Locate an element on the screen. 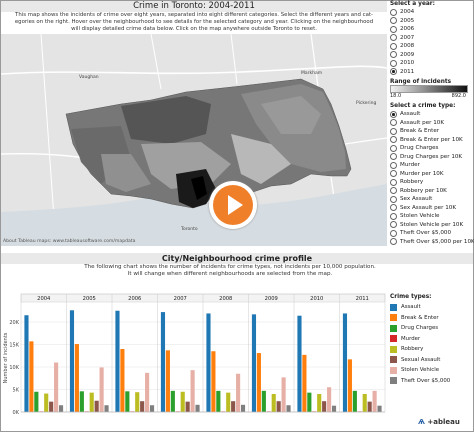  crime-type-legend-item: Murder is located at coordinates (431, 339).